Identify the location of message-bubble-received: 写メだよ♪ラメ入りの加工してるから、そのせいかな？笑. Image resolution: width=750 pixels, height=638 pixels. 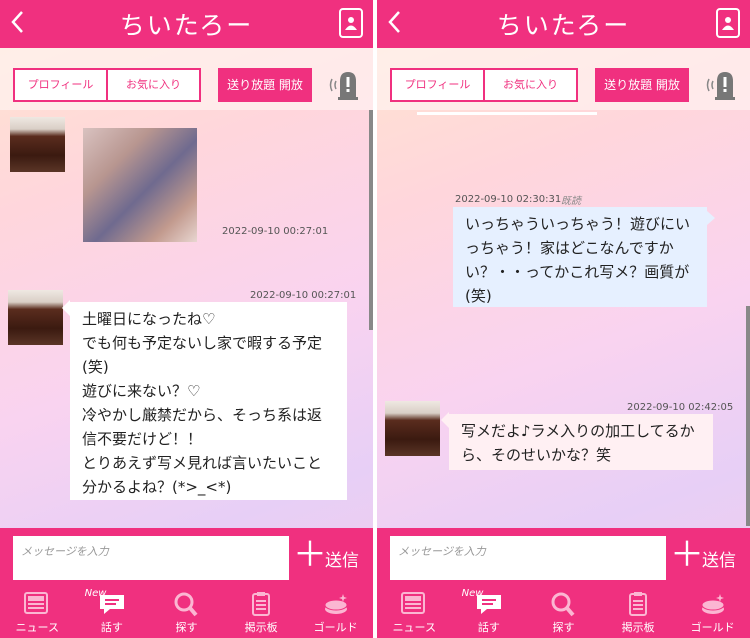
(581, 442).